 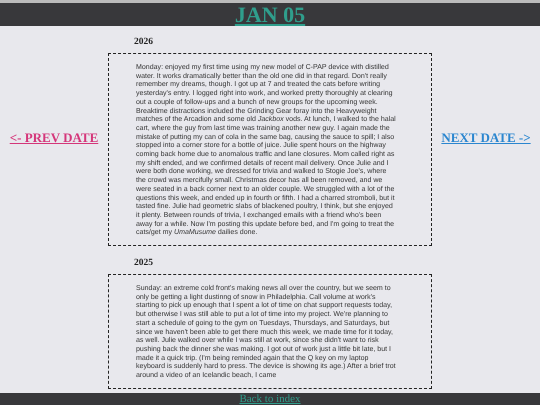 I want to click on entry-year: 2026, so click(x=144, y=42).